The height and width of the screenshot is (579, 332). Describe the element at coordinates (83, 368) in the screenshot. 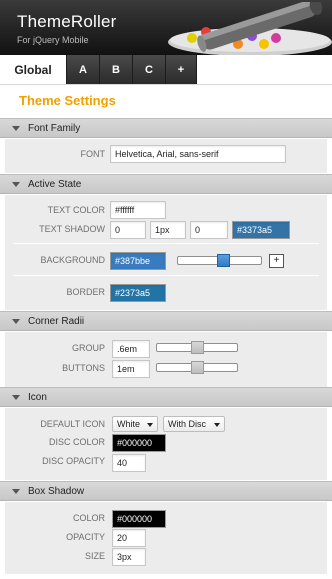

I see `buttons-label: BUTTONS` at that location.